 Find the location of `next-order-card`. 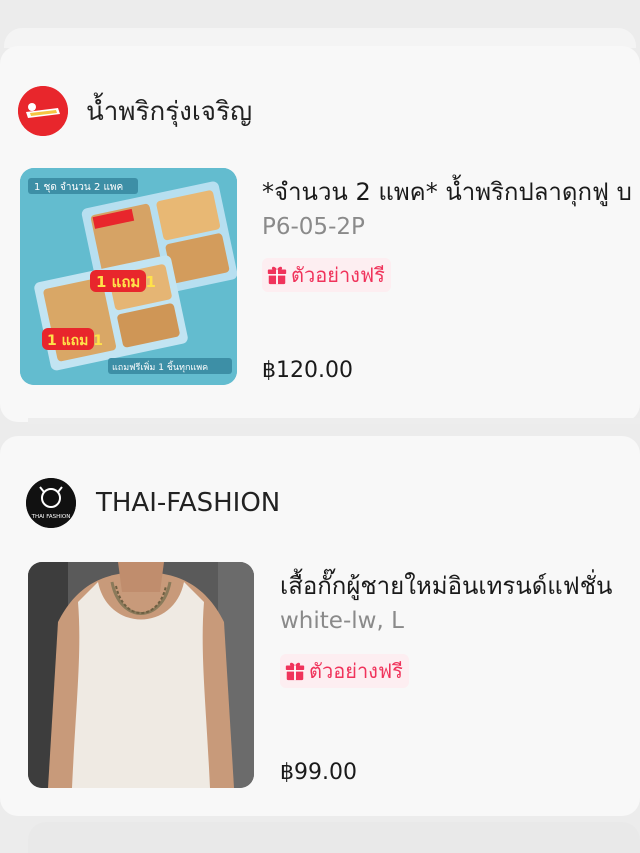

next-order-card is located at coordinates (334, 837).